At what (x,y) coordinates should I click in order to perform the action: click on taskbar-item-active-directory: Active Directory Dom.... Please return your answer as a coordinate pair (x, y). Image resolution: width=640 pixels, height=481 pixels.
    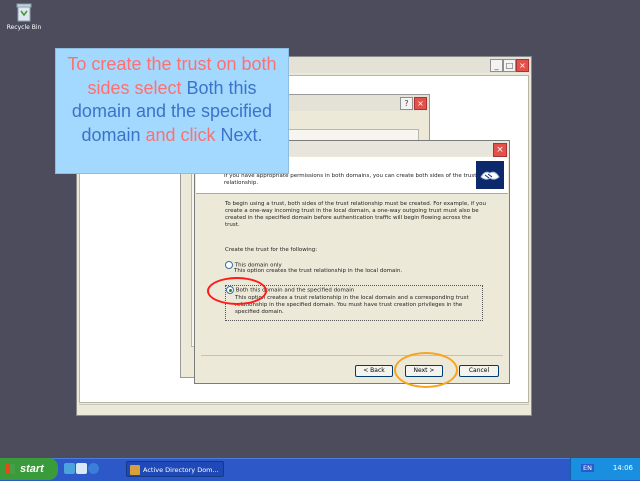
    Looking at the image, I should click on (175, 469).